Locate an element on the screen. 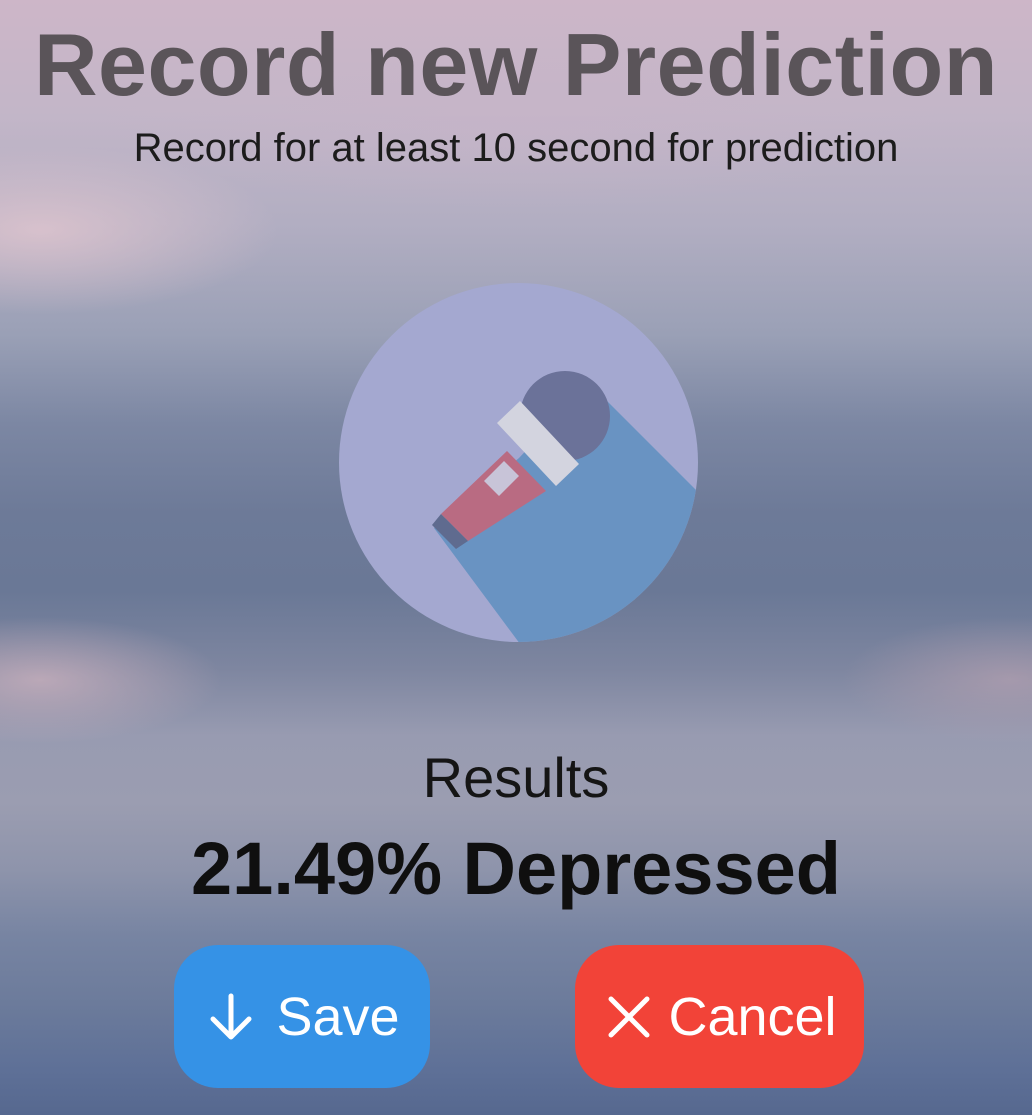 The height and width of the screenshot is (1115, 1032). cancel-button-label: Cancel is located at coordinates (752, 1016).